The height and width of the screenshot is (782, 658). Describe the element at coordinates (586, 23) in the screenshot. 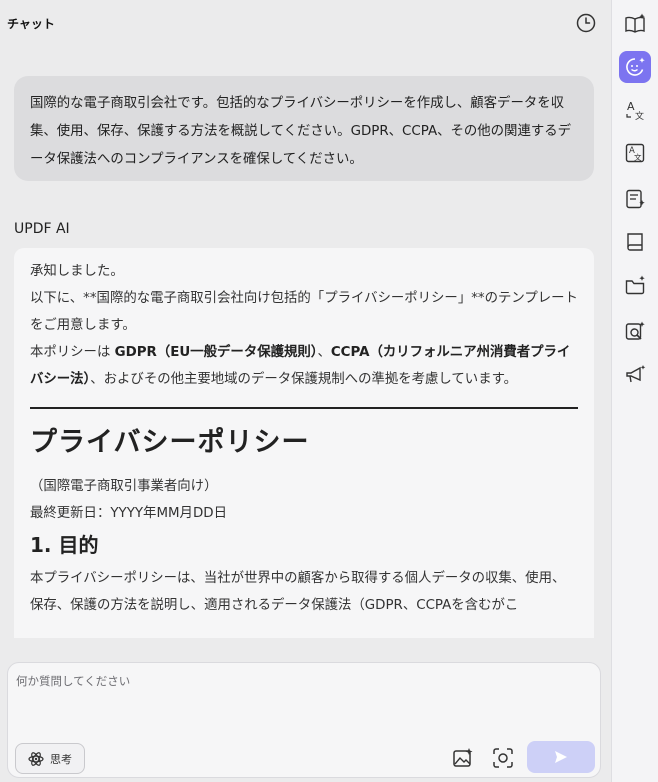

I see `history-clock-icon` at that location.